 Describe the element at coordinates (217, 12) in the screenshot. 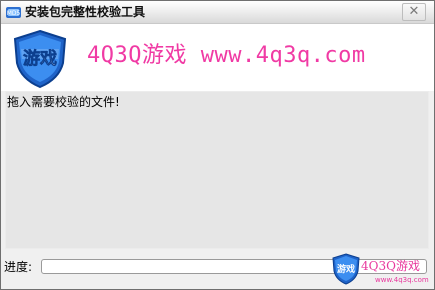

I see `title-bar: MD5 安装包完整性校验工具 ✕` at that location.